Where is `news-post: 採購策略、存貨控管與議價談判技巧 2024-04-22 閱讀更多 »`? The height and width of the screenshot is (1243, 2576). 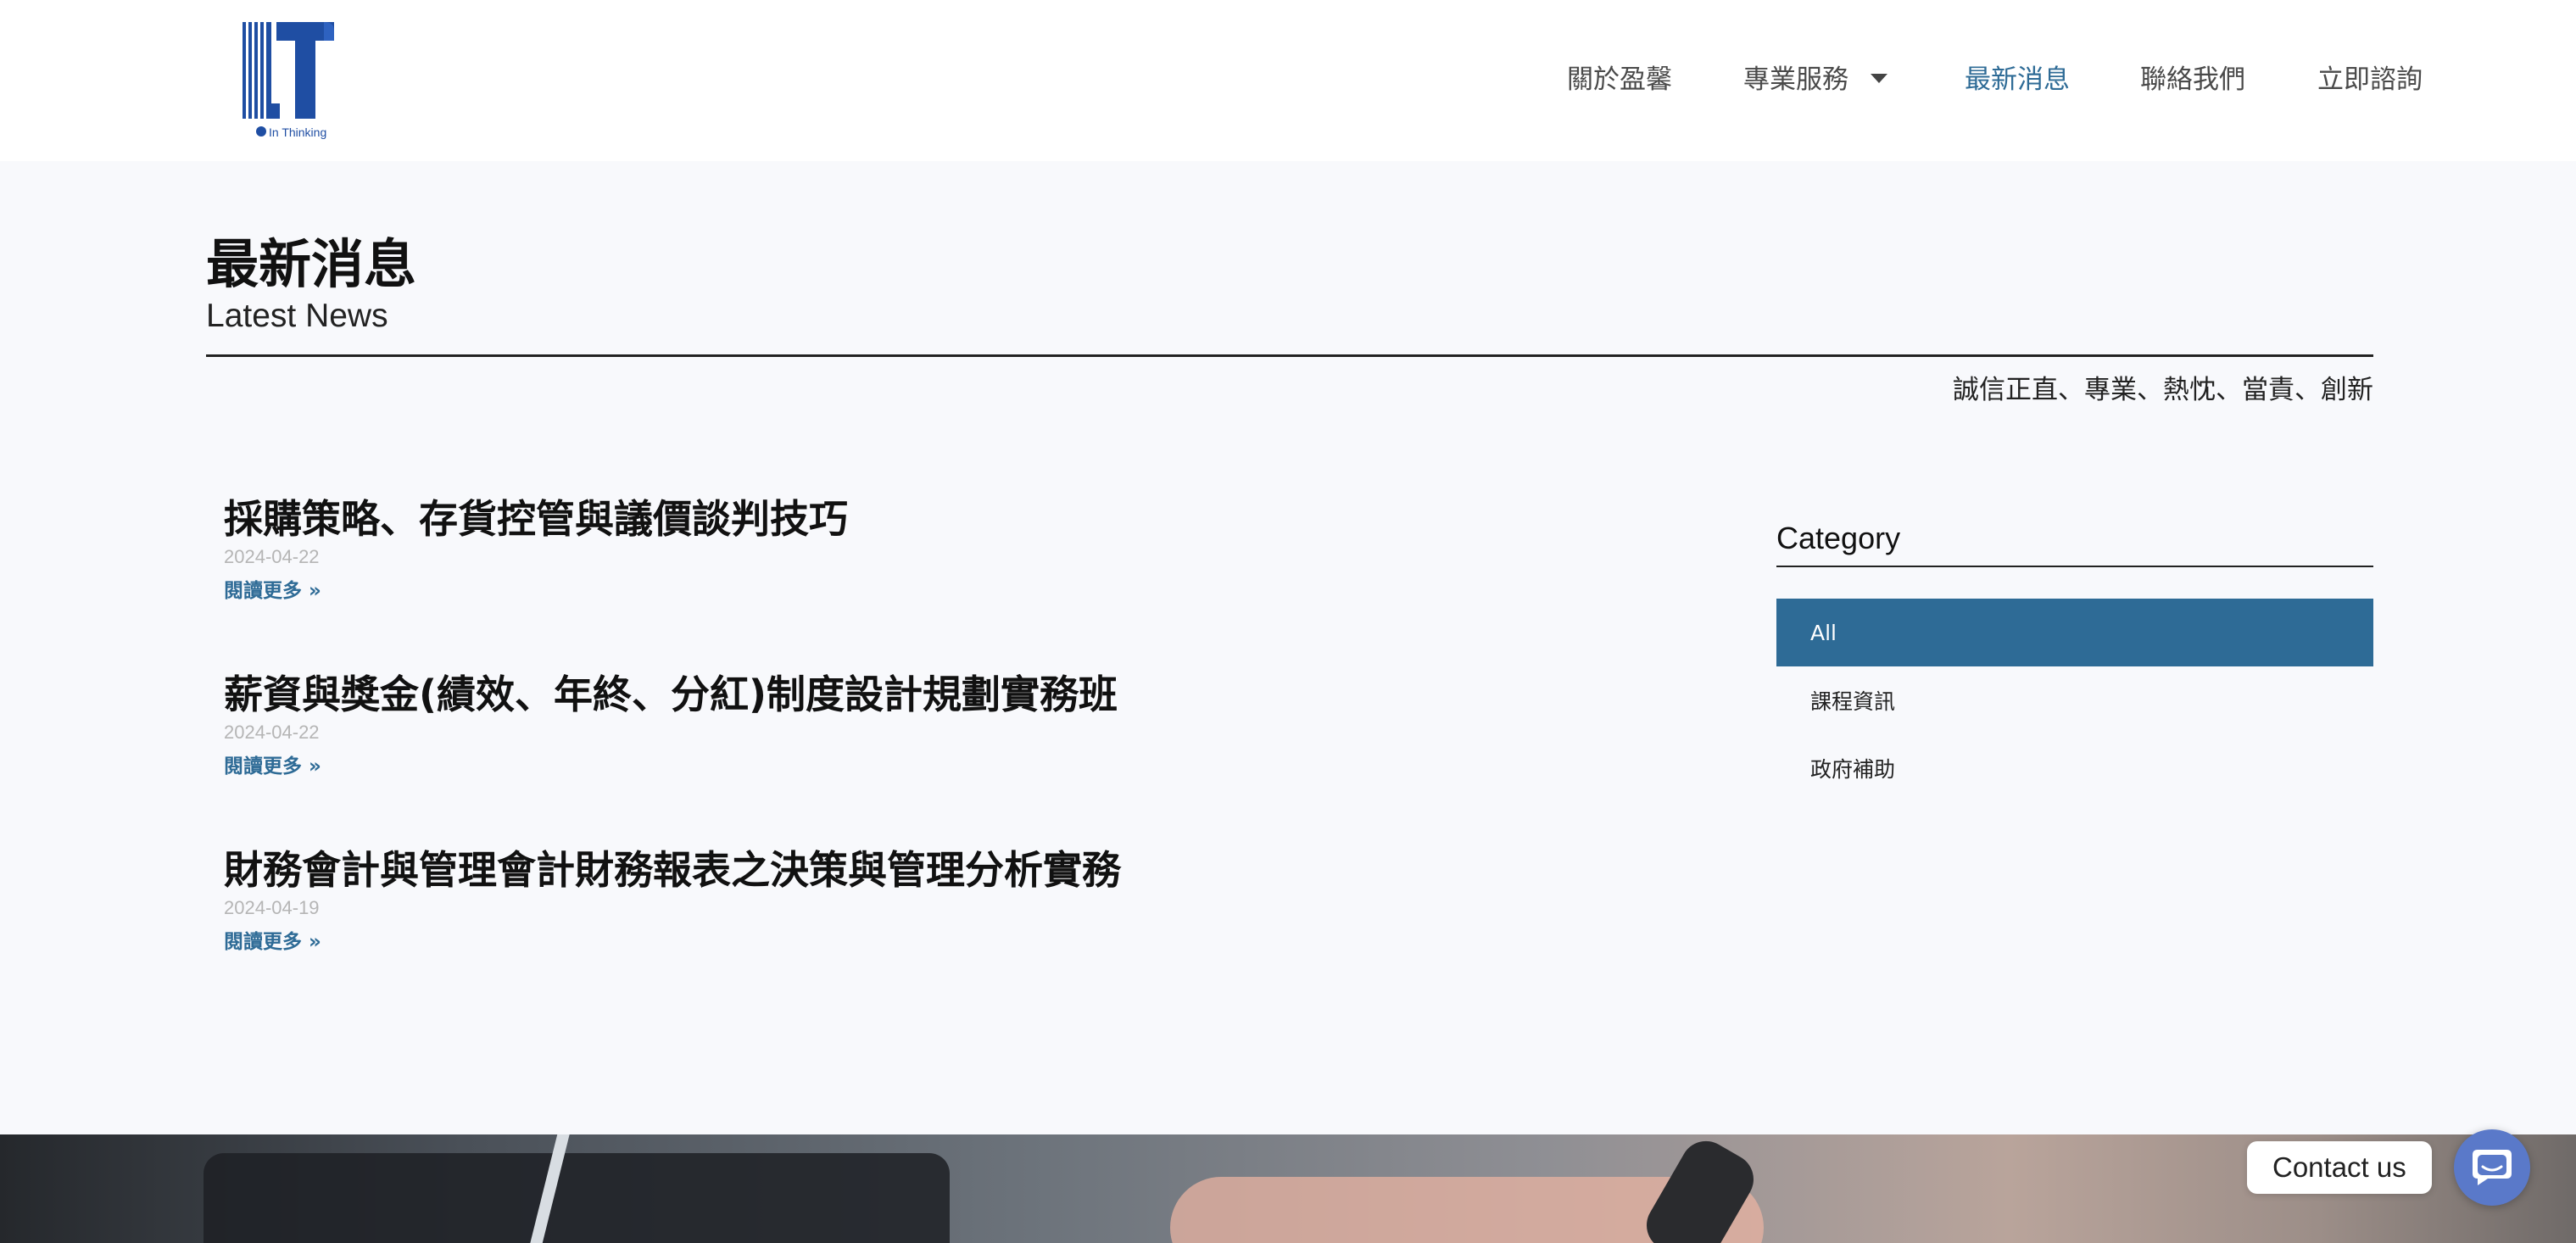 news-post: 採購策略、存貨控管與議價談判技巧 2024-04-22 閱讀更多 » is located at coordinates (536, 549).